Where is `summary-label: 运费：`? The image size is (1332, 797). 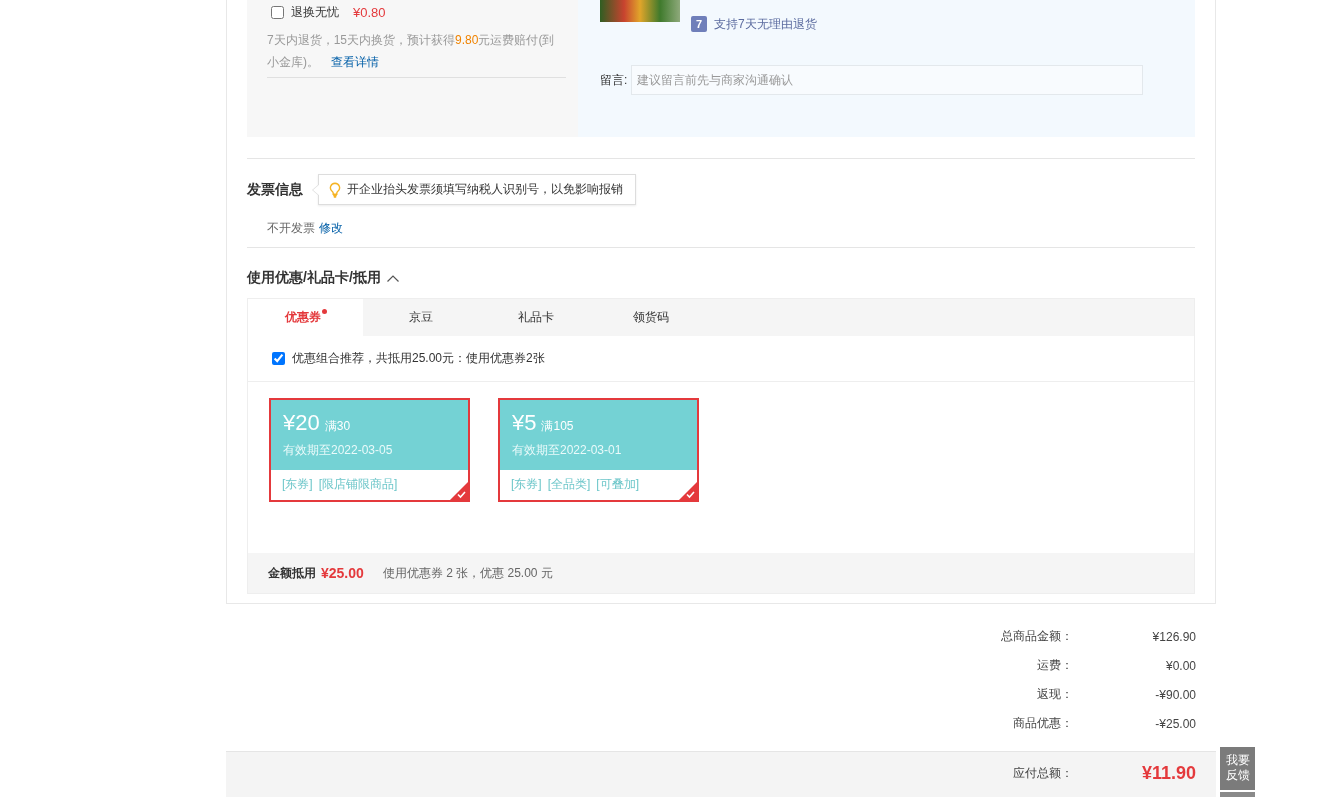 summary-label: 运费： is located at coordinates (1054, 665).